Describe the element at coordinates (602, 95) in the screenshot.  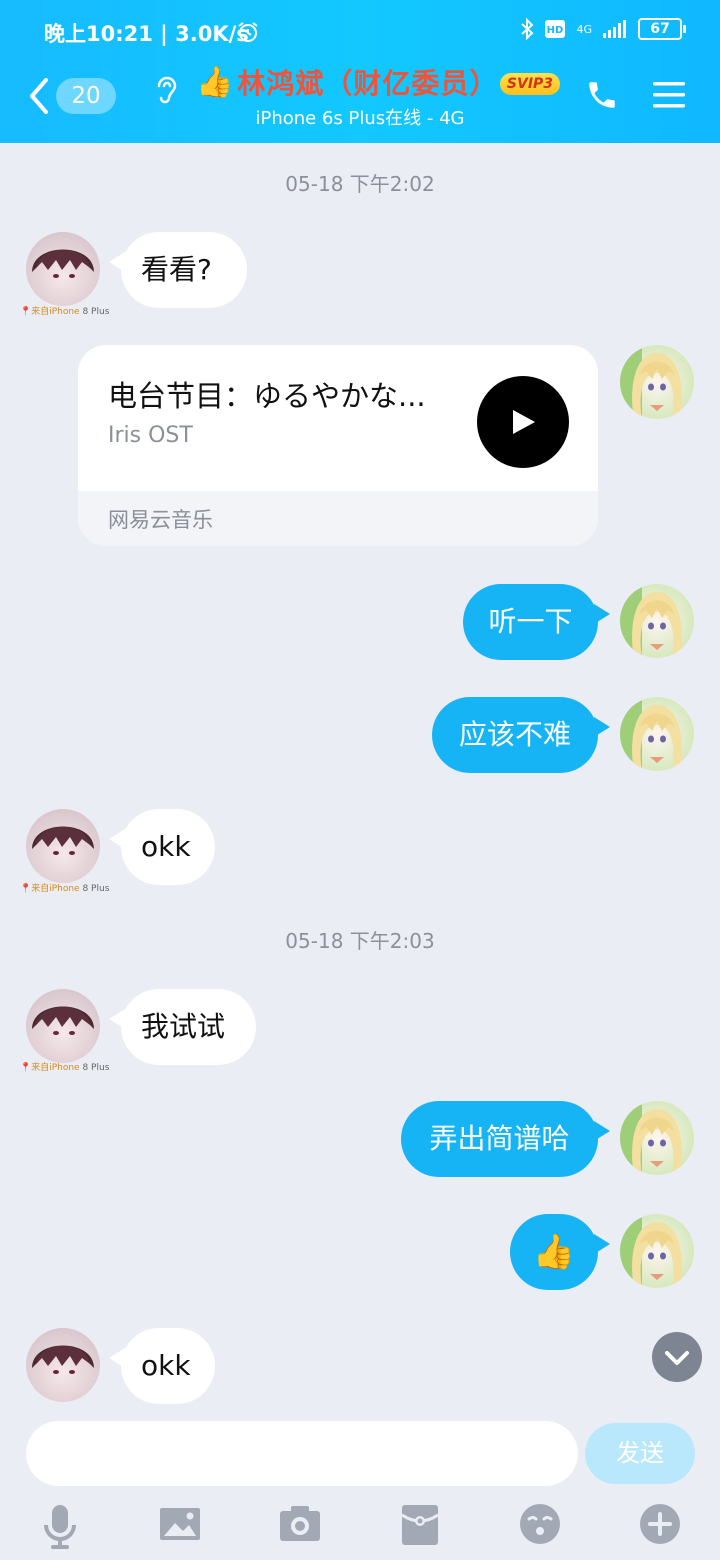
I see `phone-call-icon` at that location.